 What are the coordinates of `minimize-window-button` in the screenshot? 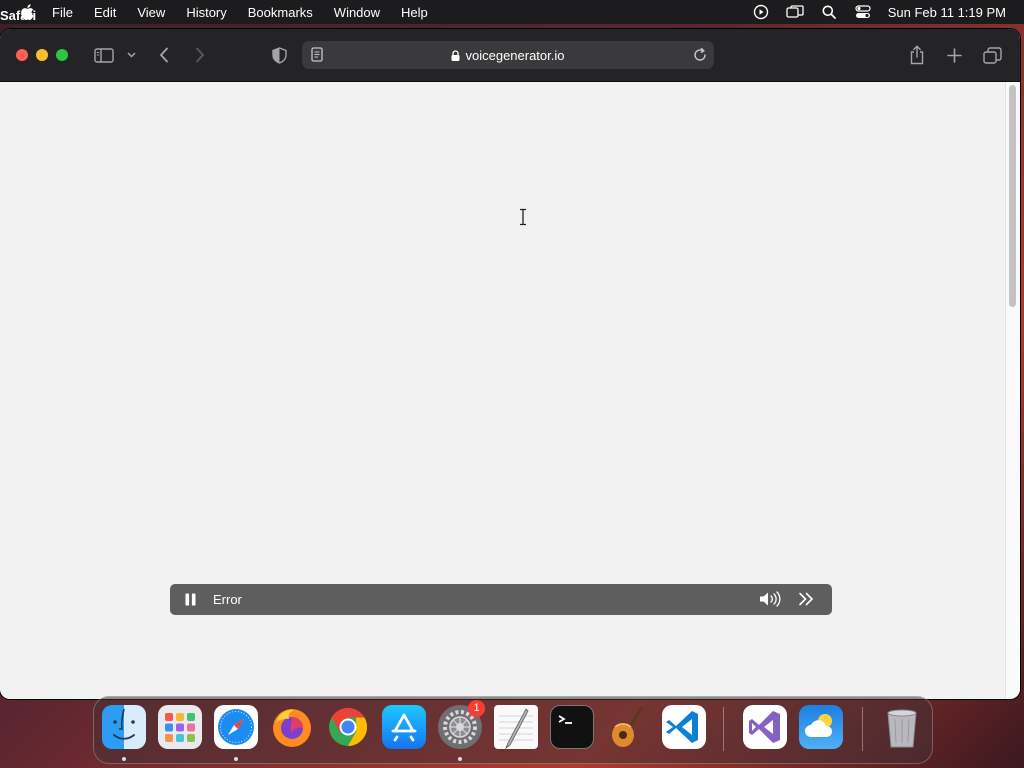 It's located at (42, 55).